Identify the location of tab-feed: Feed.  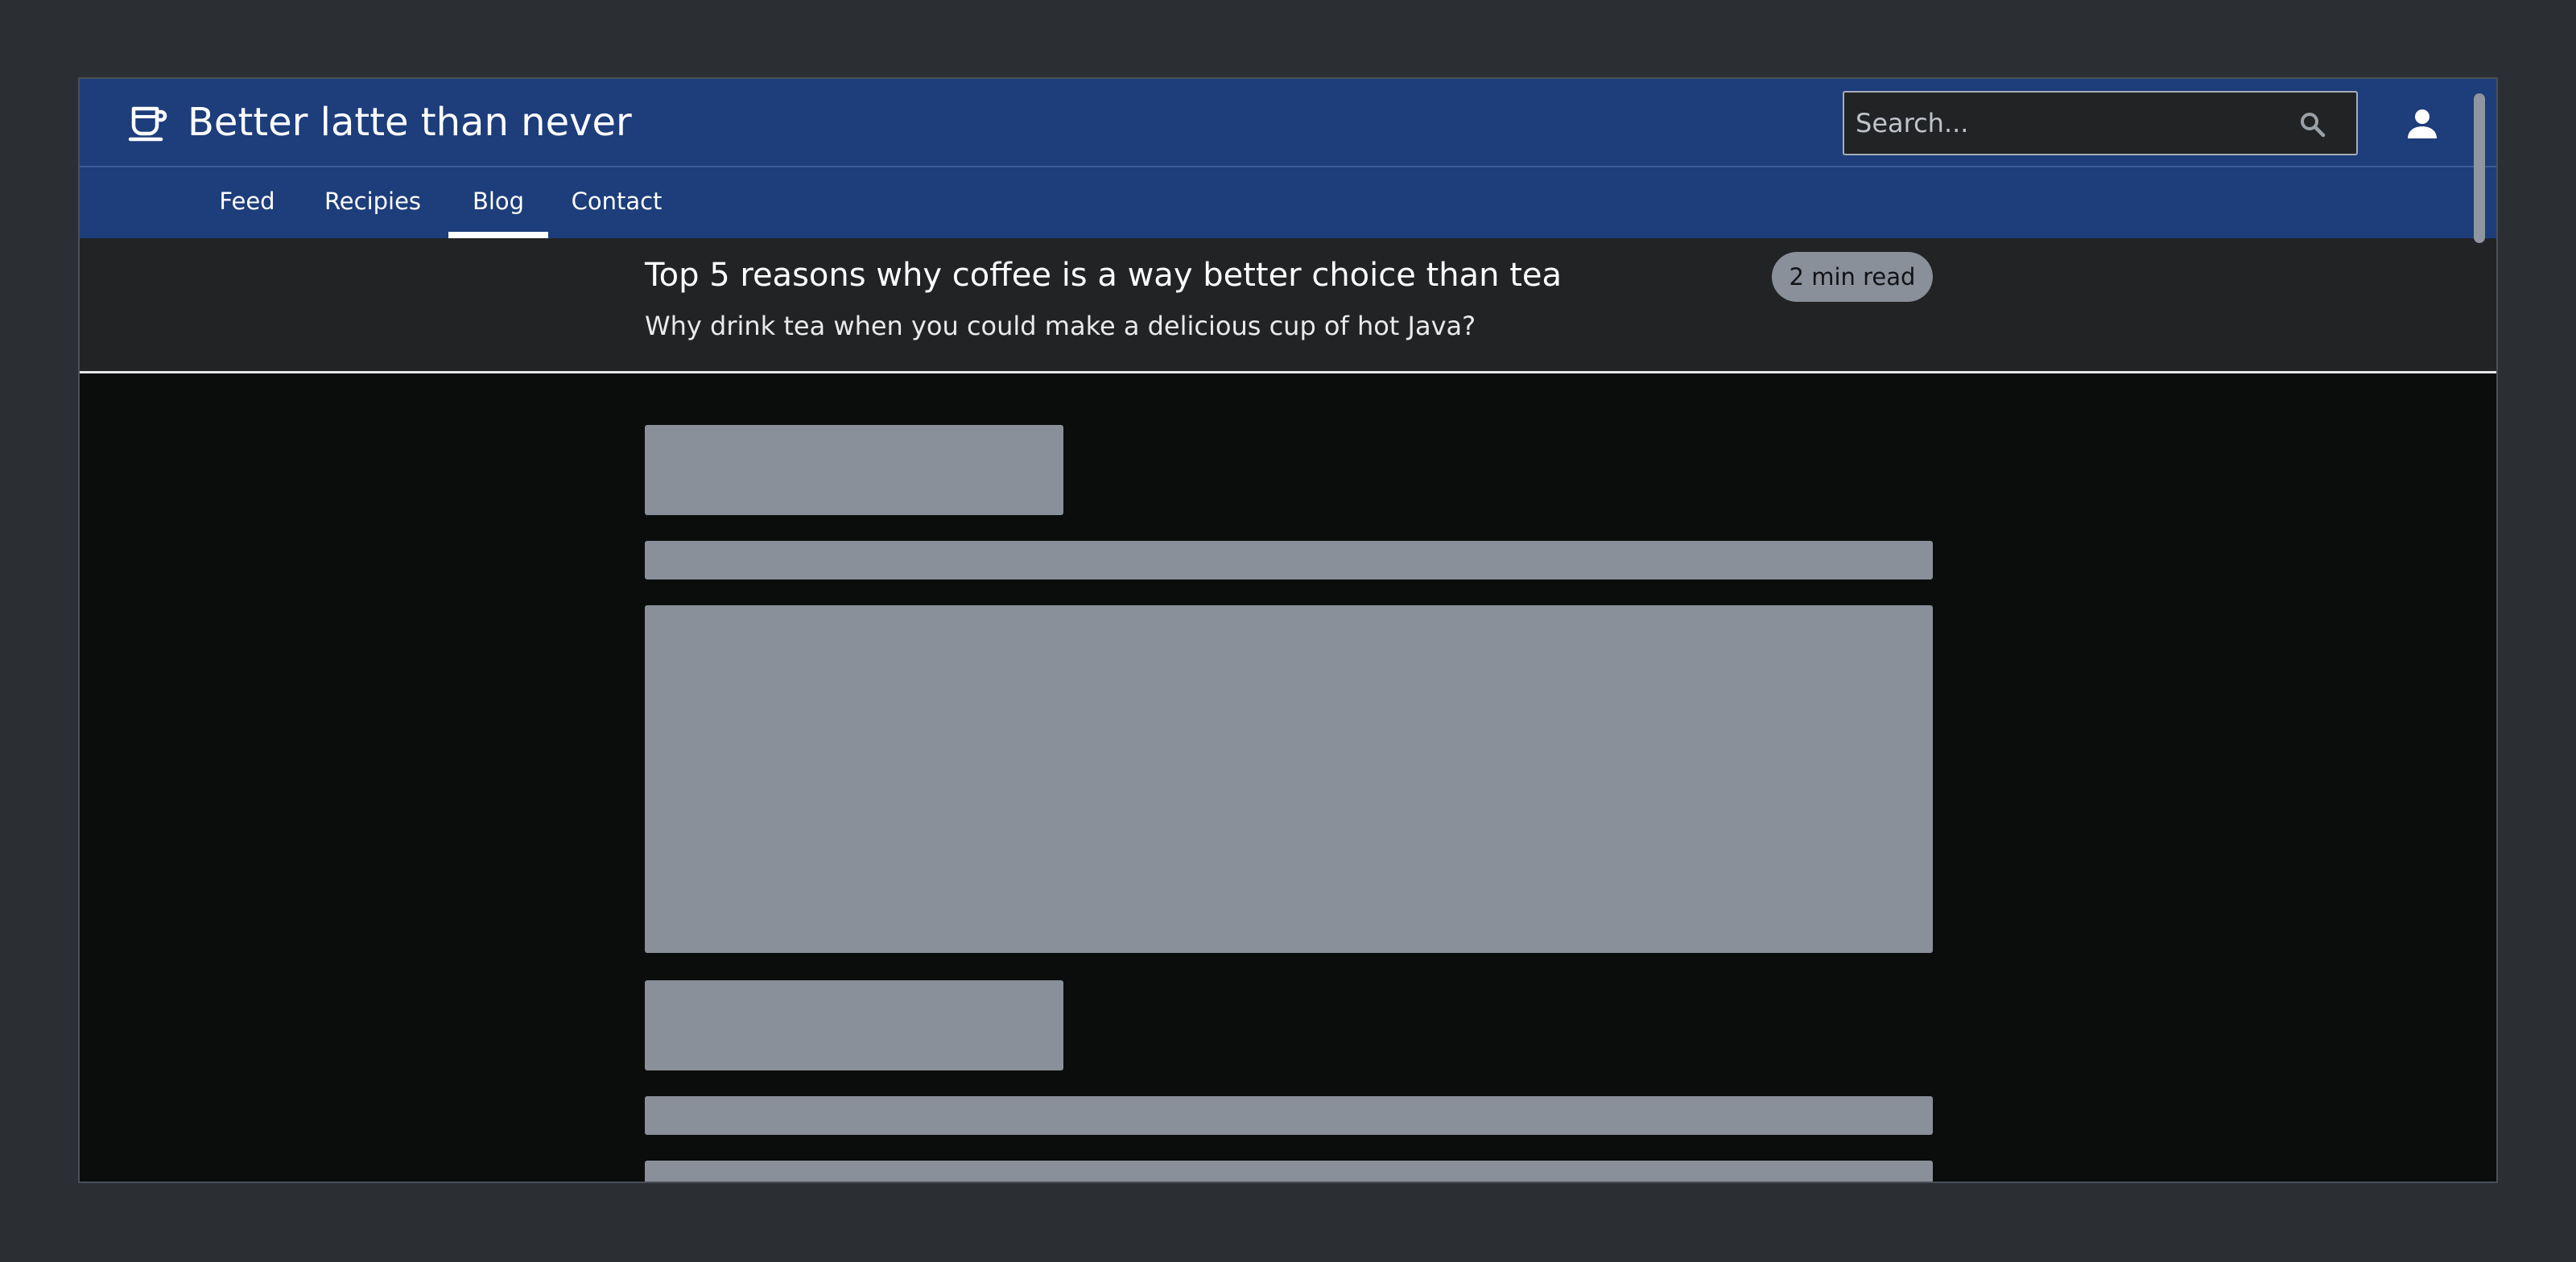
(247, 202).